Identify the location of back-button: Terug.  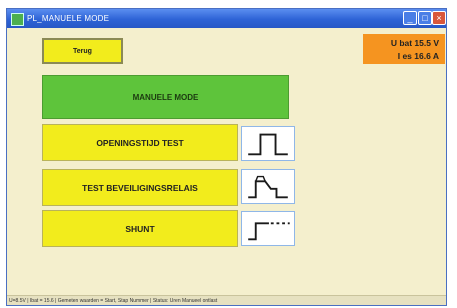
(82, 51).